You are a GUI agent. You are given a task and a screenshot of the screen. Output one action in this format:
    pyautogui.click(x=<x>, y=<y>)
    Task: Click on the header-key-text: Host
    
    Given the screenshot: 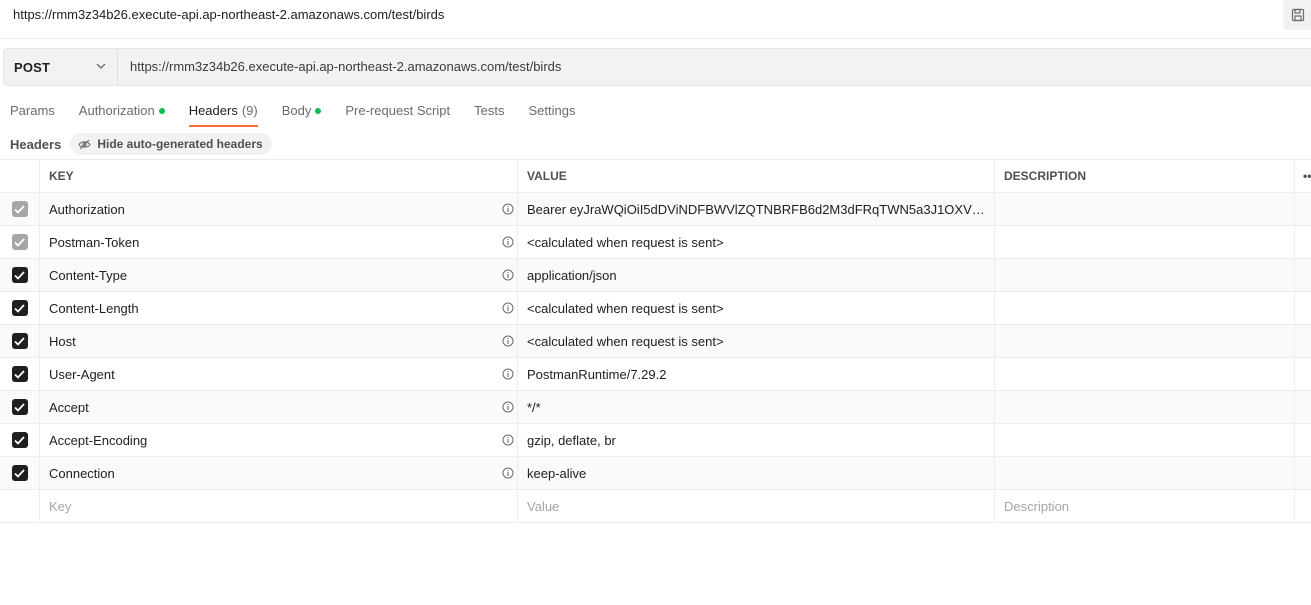 What is the action you would take?
    pyautogui.click(x=62, y=341)
    